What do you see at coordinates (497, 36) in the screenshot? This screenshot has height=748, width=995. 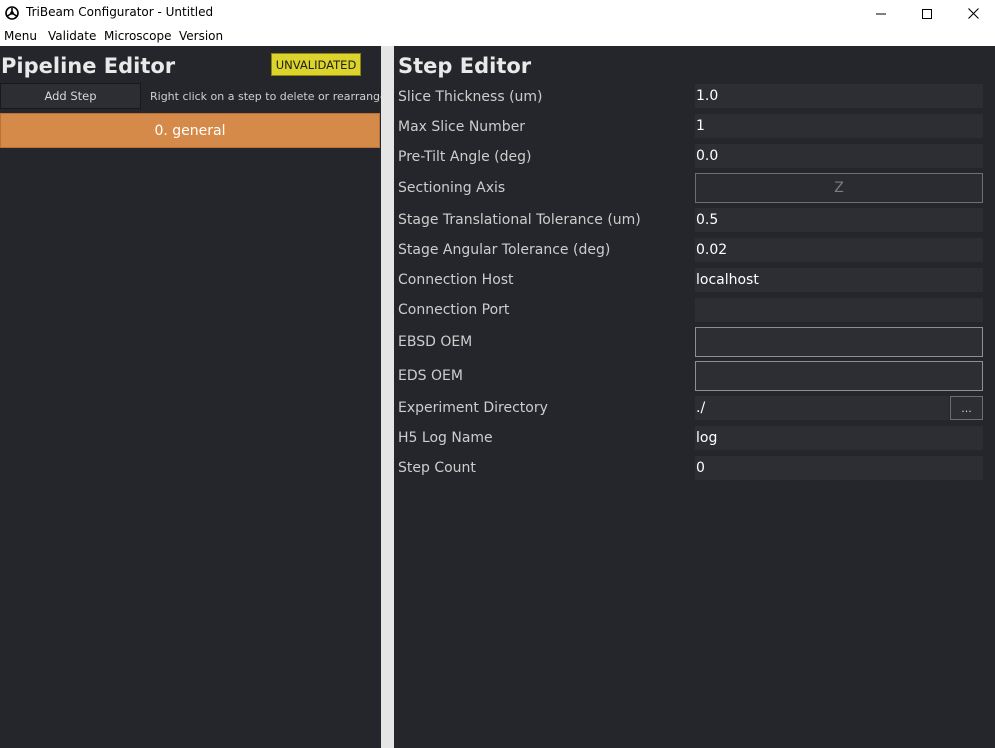 I see `menu-bar: Menu Validate Microscope Version` at bounding box center [497, 36].